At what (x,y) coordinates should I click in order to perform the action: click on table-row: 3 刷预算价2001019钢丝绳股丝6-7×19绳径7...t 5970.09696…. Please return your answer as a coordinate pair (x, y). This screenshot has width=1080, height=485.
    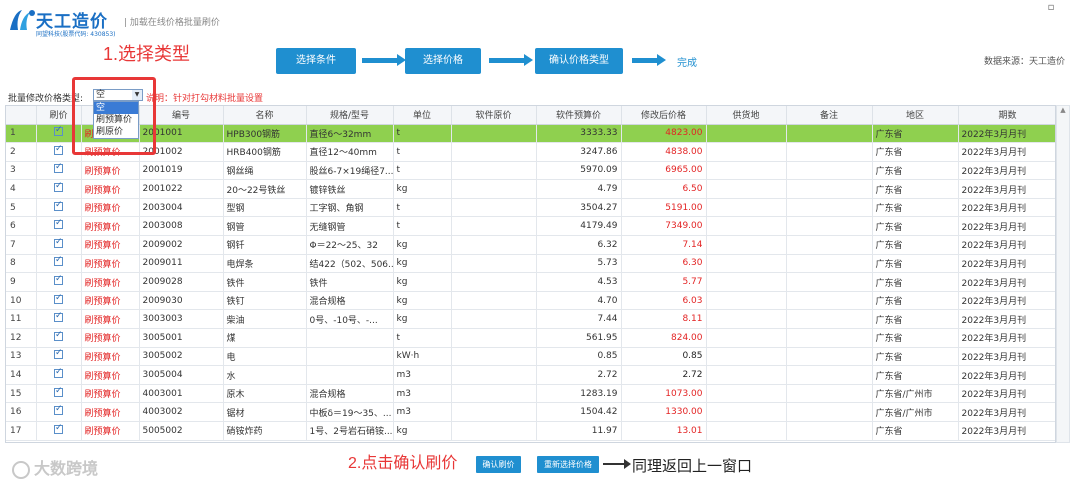
    Looking at the image, I should click on (530, 171).